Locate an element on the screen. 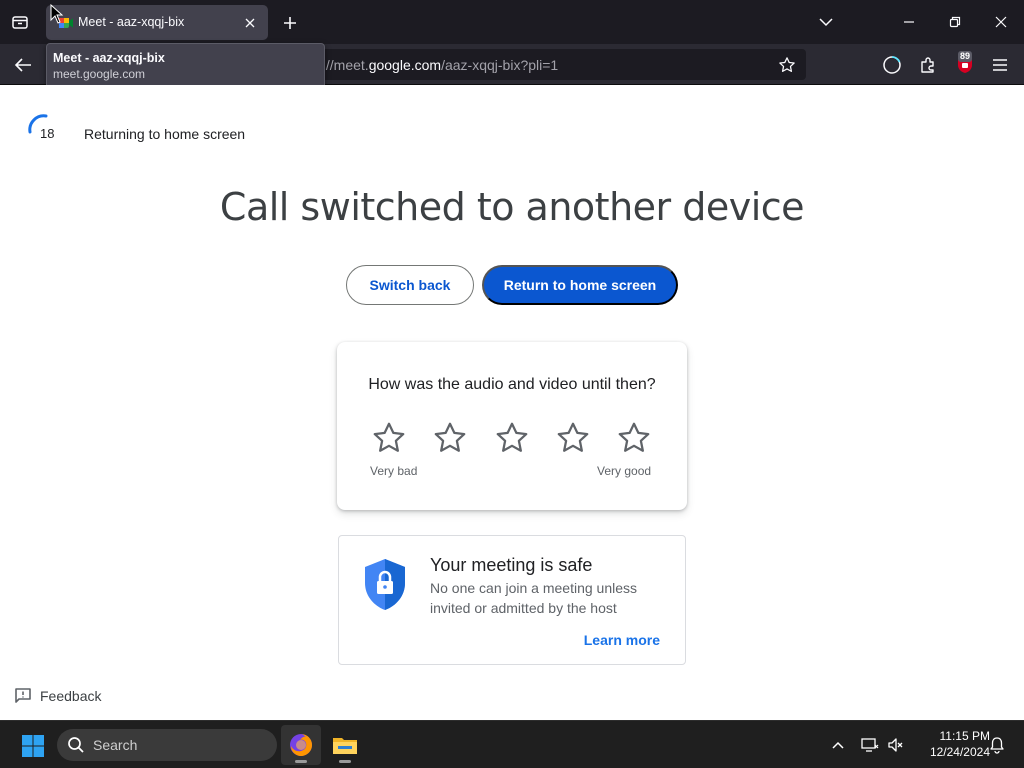  url-text: ://meet.google.com/aaz-xqqj-bix?pli=1 is located at coordinates (440, 65).